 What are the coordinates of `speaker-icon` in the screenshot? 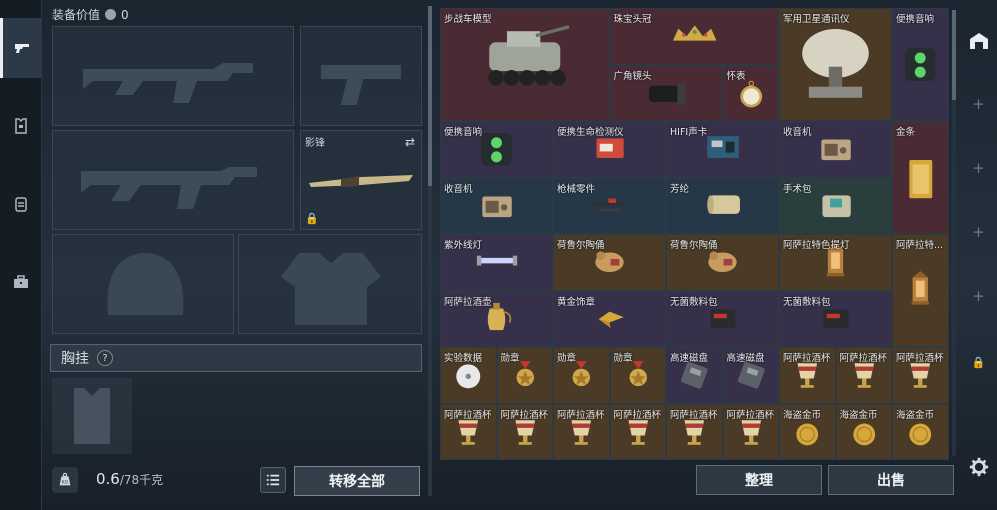 It's located at (920, 64).